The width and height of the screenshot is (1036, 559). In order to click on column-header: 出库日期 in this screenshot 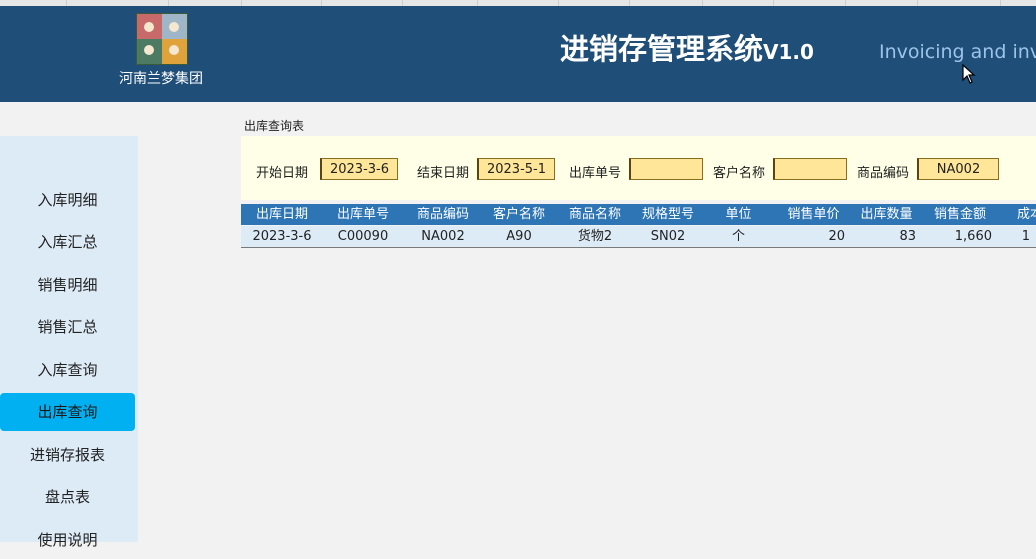, I will do `click(281, 214)`.